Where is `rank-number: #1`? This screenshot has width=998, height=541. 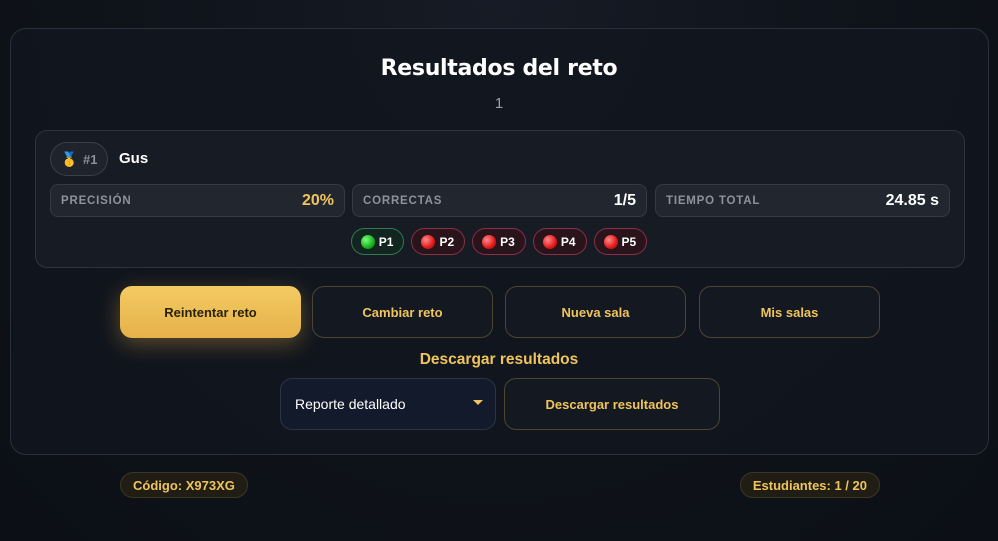
rank-number: #1 is located at coordinates (90, 159).